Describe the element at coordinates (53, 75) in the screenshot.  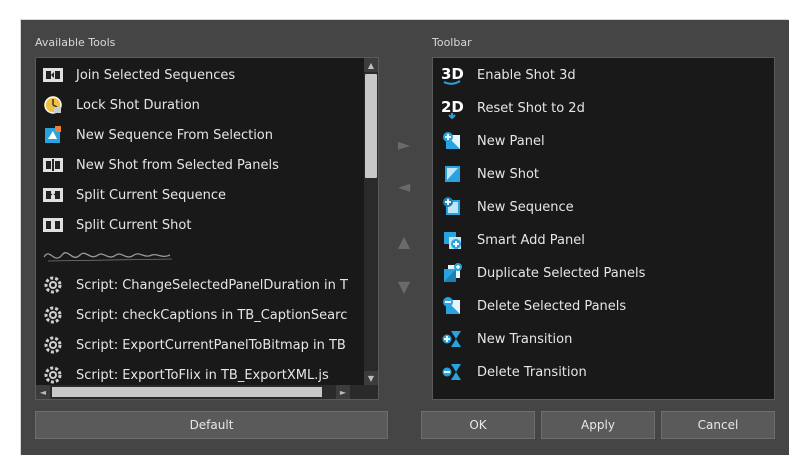
I see `join-sequences-icon` at that location.